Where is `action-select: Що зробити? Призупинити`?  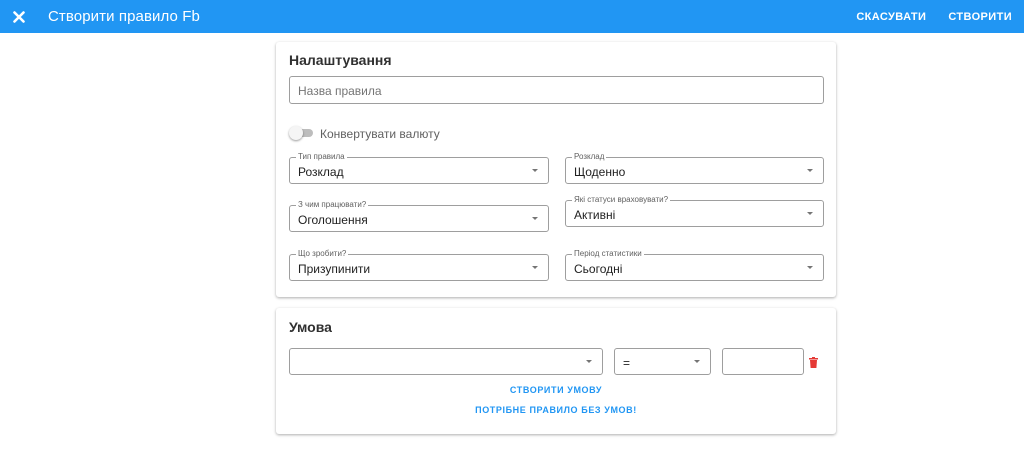 action-select: Що зробити? Призупинити is located at coordinates (419, 265).